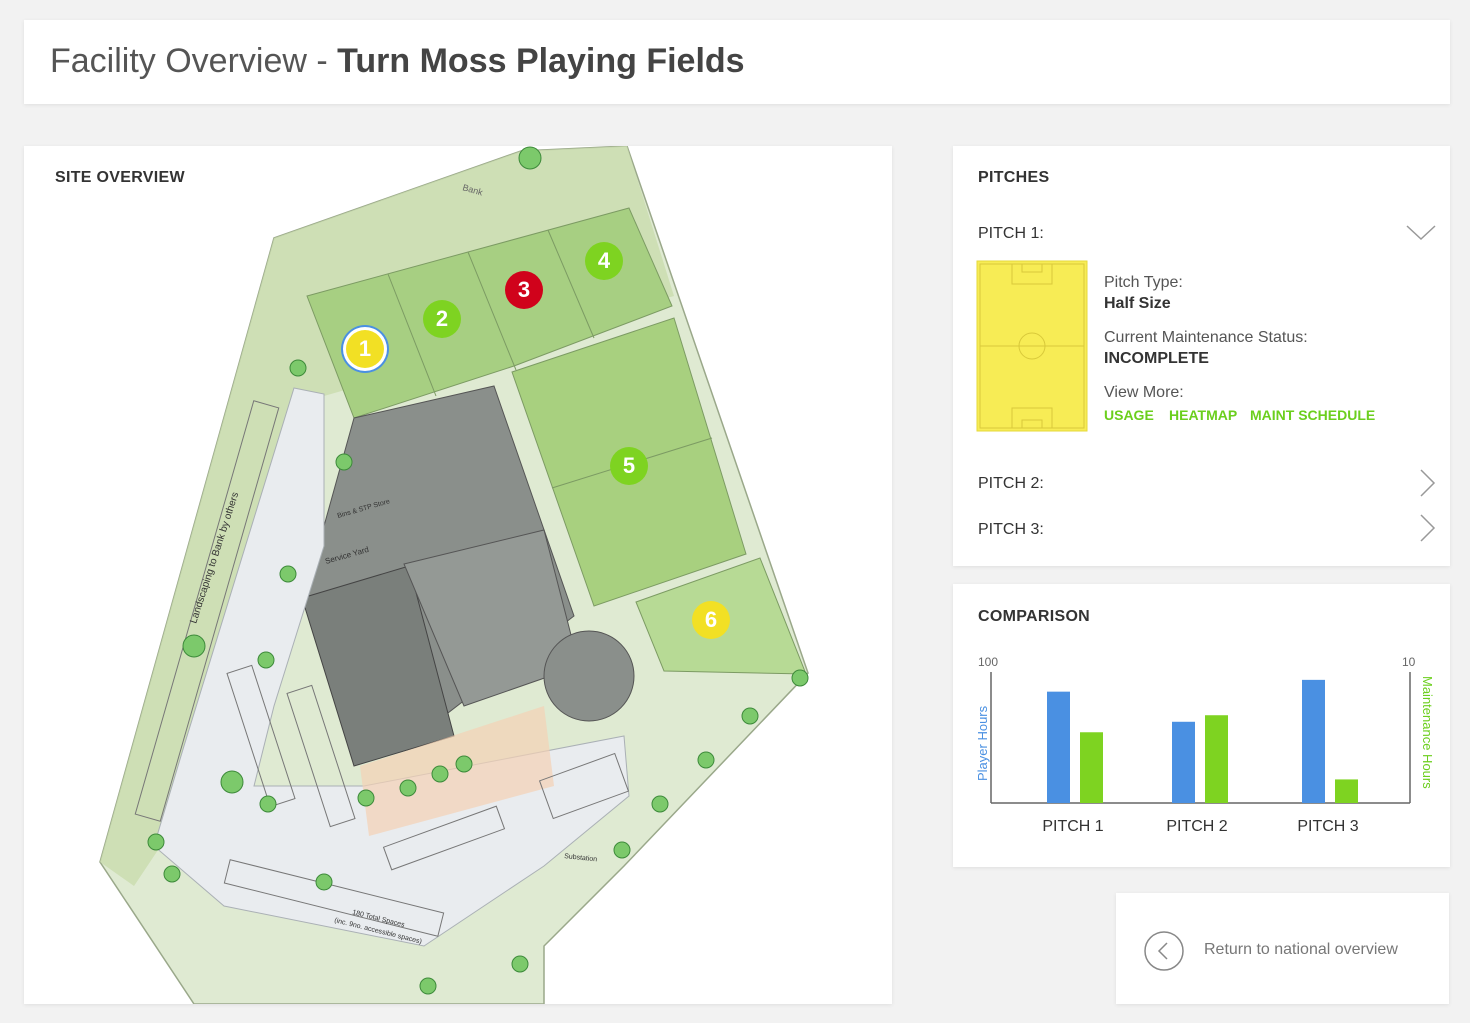 Image resolution: width=1470 pixels, height=1023 pixels. I want to click on pitch-3-header: PITCH 3:, so click(1011, 530).